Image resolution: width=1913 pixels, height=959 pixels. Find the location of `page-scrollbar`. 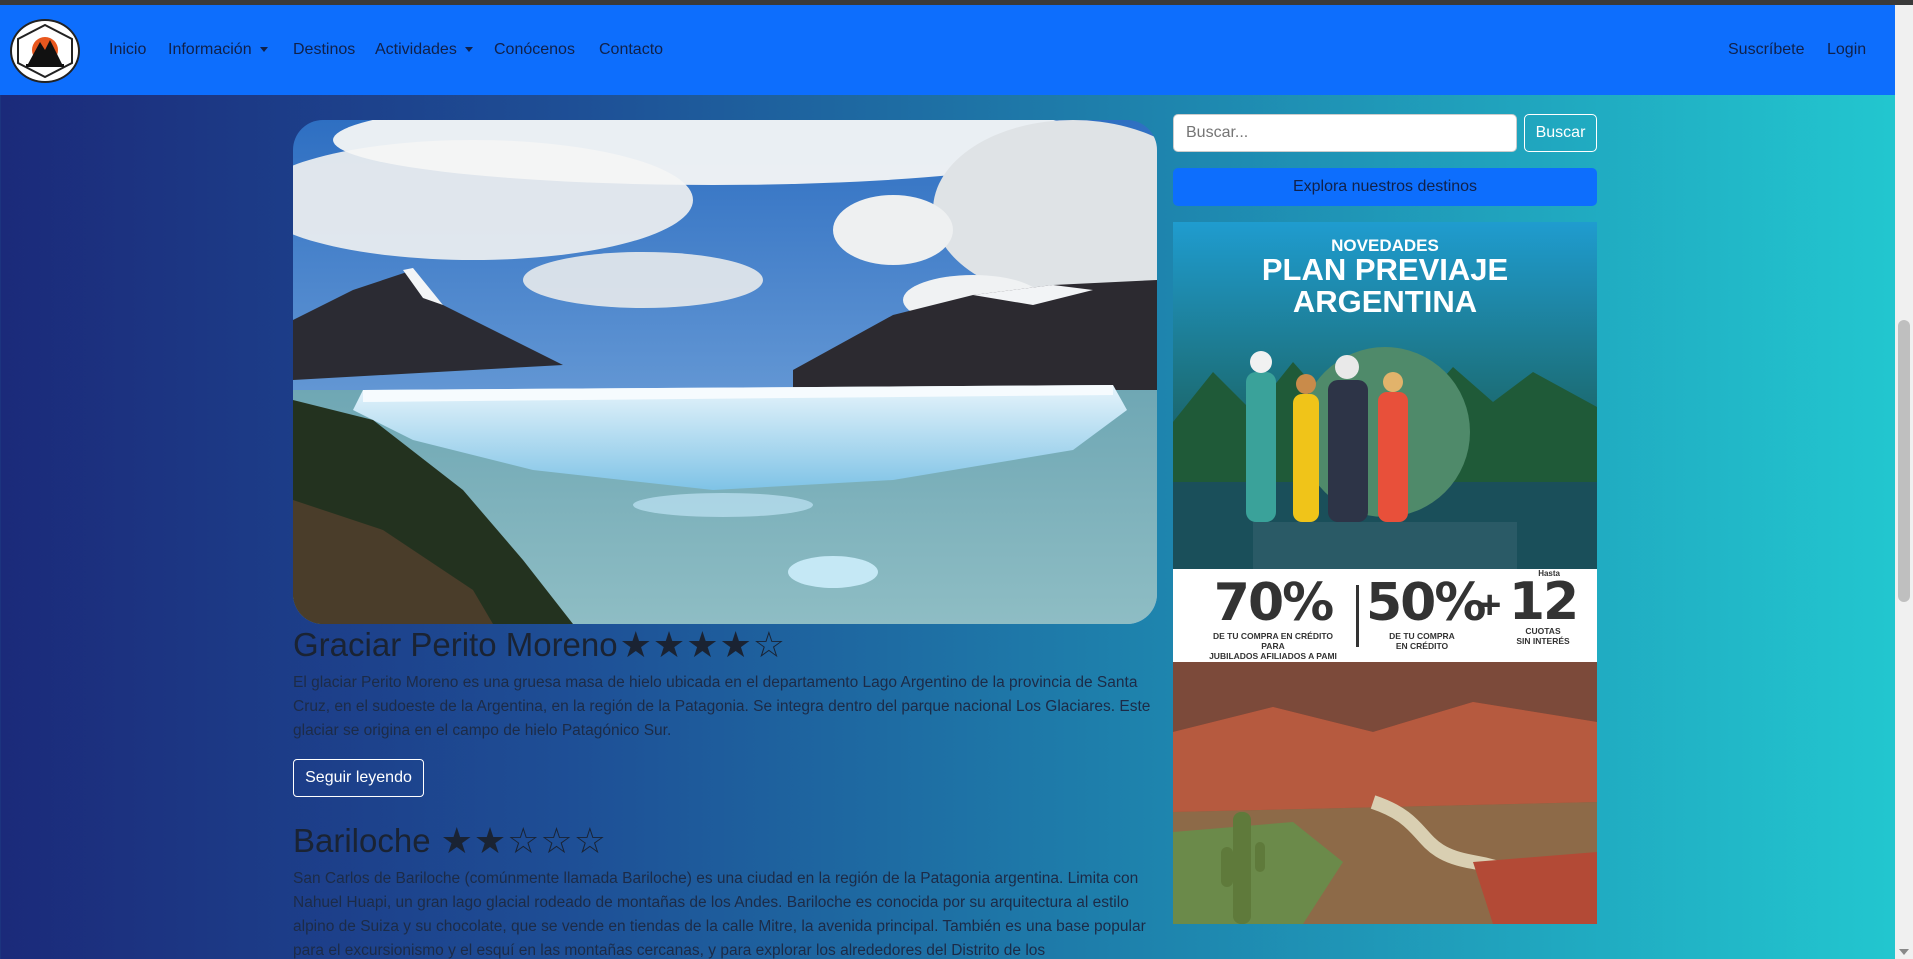

page-scrollbar is located at coordinates (1904, 482).